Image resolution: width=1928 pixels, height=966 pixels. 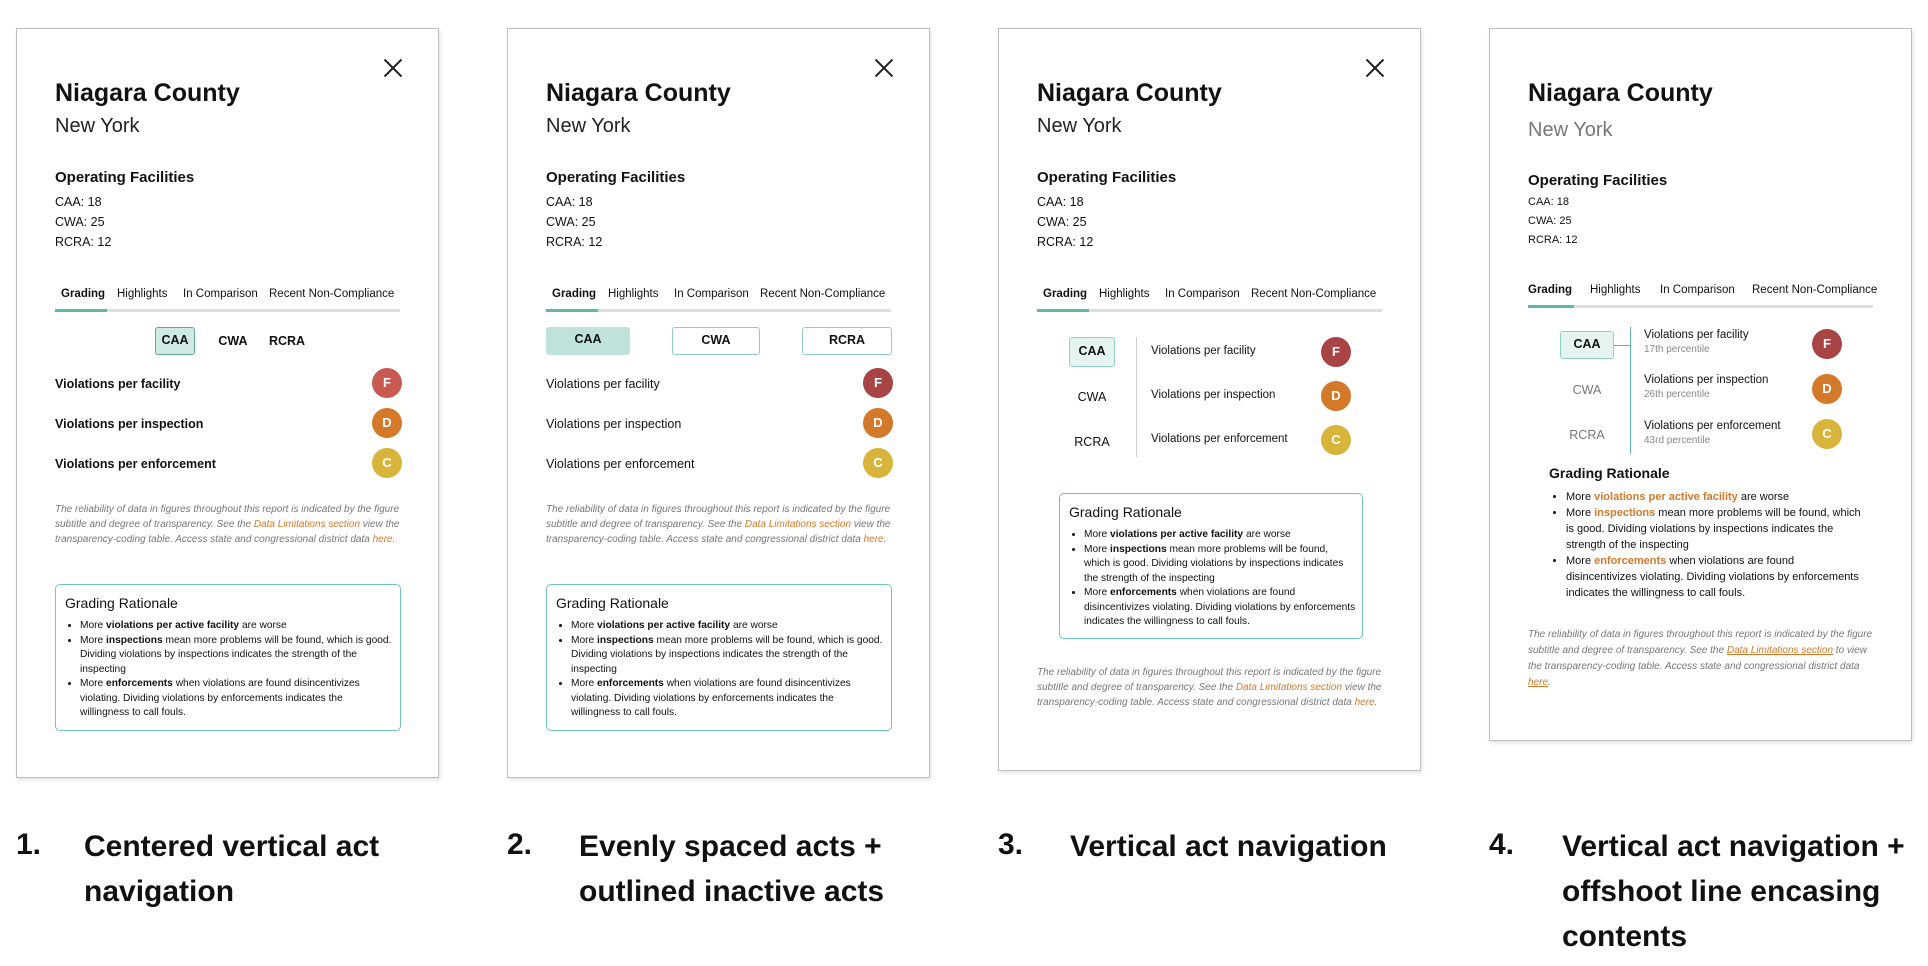 What do you see at coordinates (1625, 936) in the screenshot?
I see `caption-line: contents` at bounding box center [1625, 936].